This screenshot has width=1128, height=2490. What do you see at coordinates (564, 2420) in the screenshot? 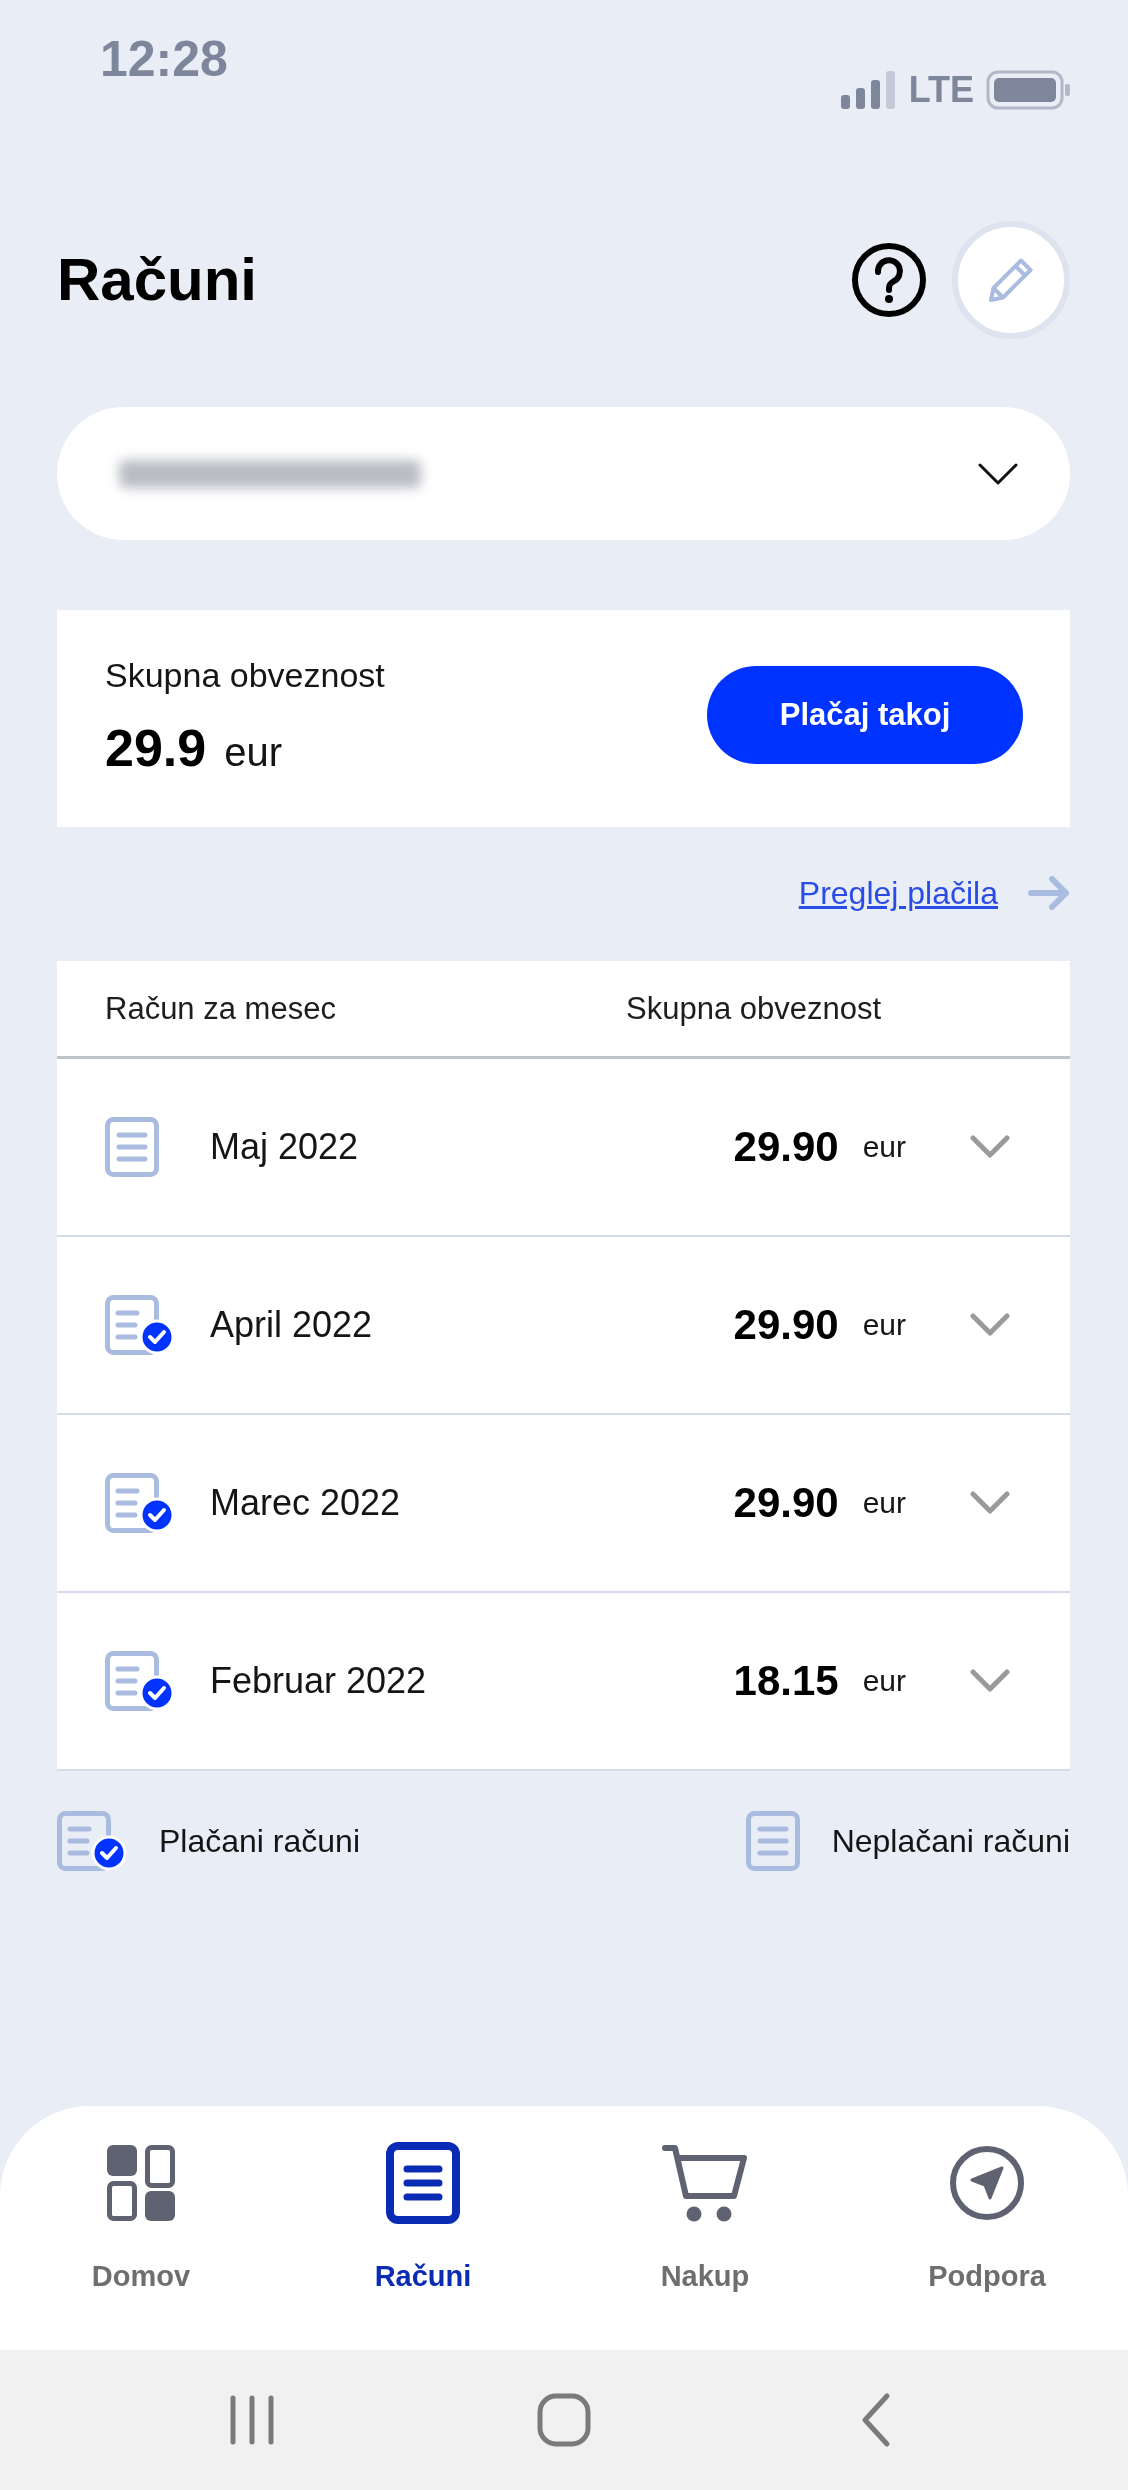
I see `home-icon` at bounding box center [564, 2420].